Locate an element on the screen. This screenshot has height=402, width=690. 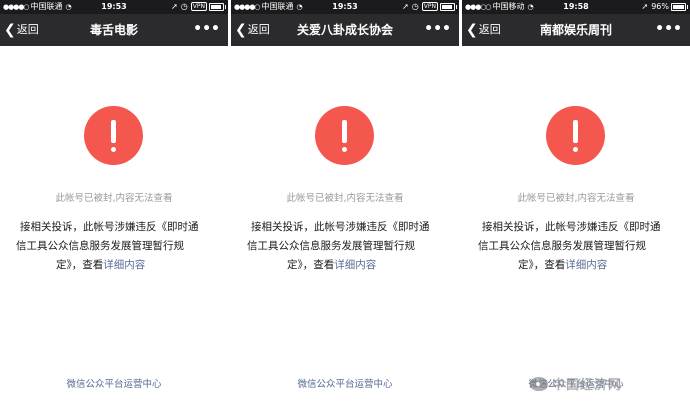
nav-bar: ❮返回 毒舌电影 ••• is located at coordinates (114, 30).